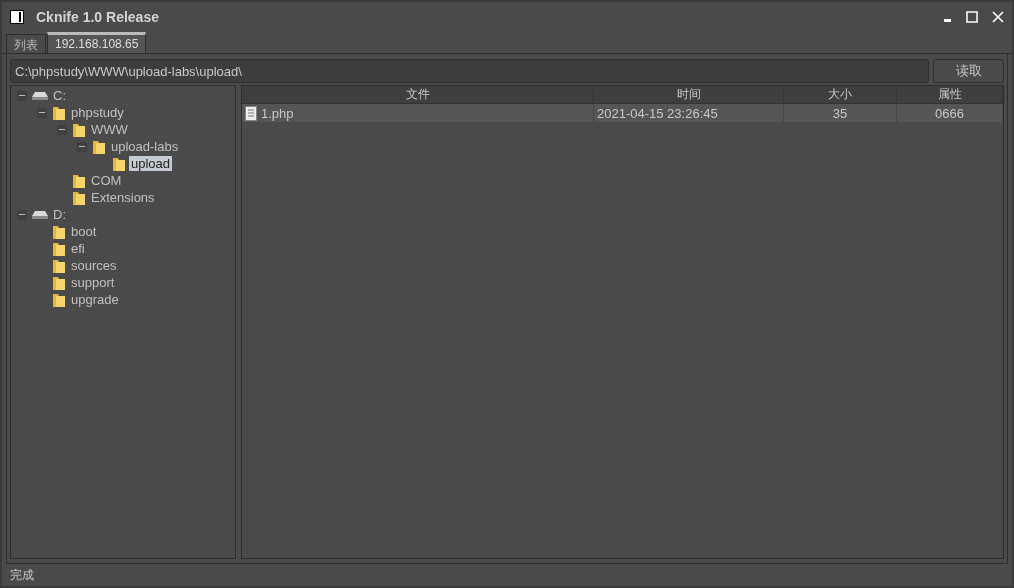 The image size is (1014, 588). I want to click on status-text: 完成, so click(22, 575).